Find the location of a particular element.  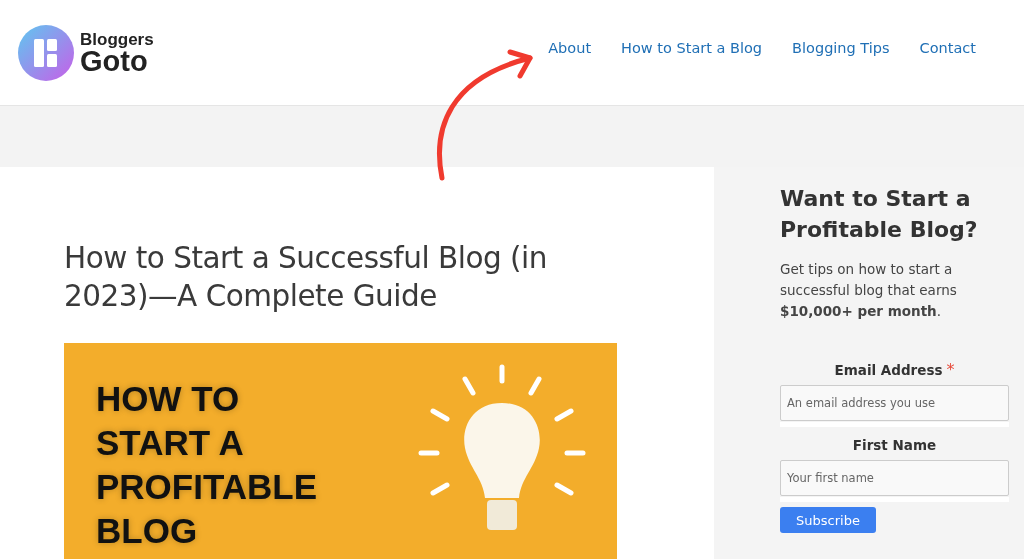

logo-text: Bloggers is located at coordinates (117, 39).